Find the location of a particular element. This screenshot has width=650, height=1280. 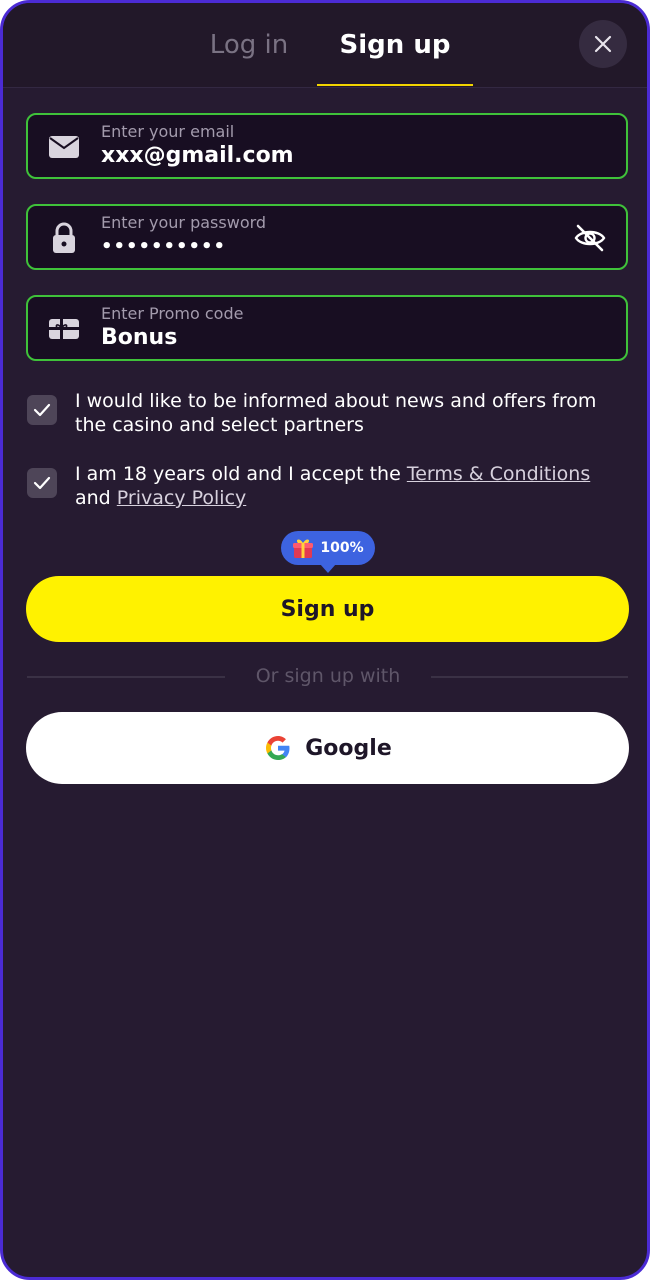

close-button is located at coordinates (603, 44).